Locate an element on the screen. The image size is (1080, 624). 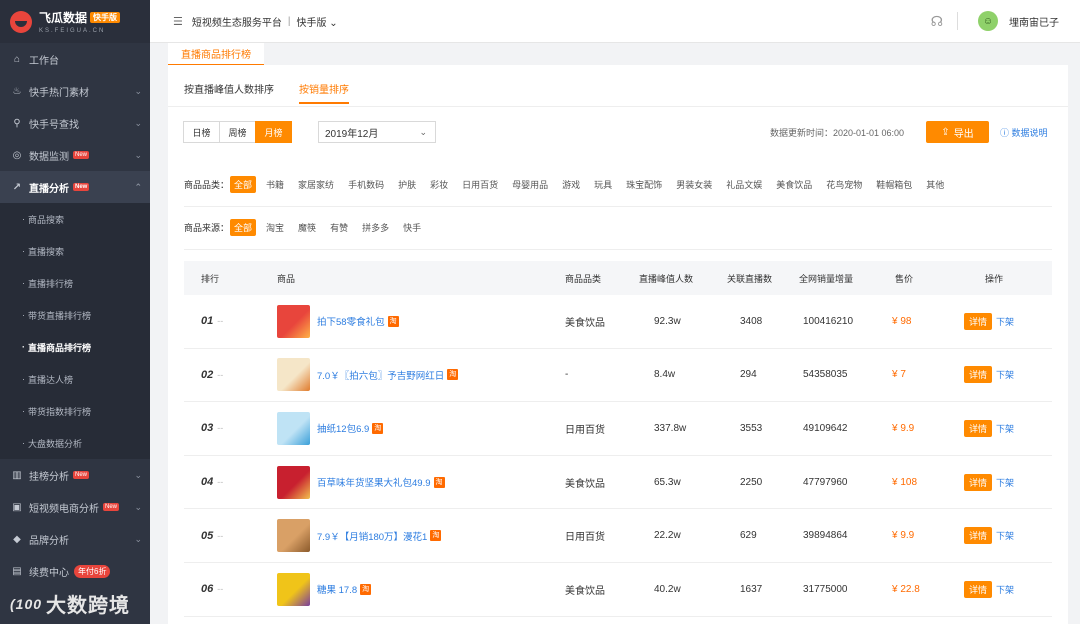
tab-sort-by-peak: 按直播峰值人数排序 is located at coordinates (229, 88).